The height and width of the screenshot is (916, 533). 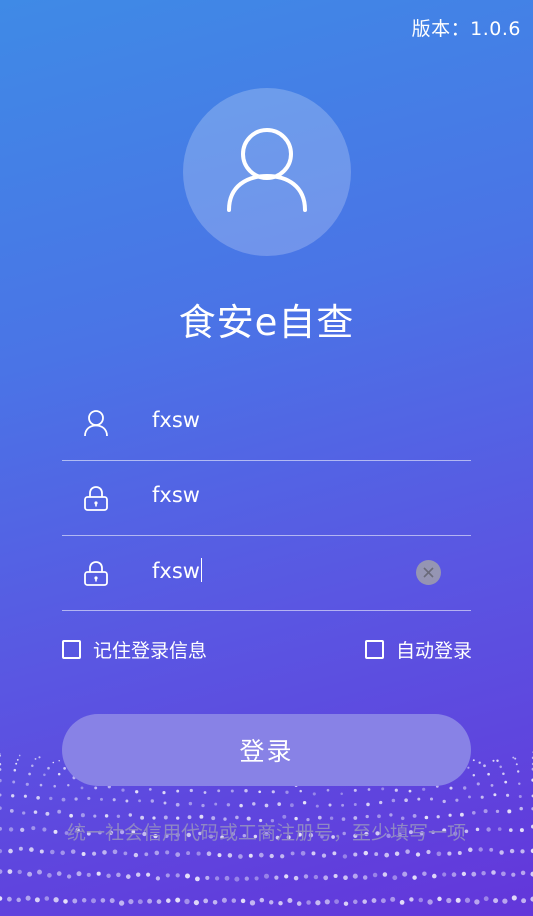 I want to click on remember-option: 记住登录信息, so click(x=134, y=649).